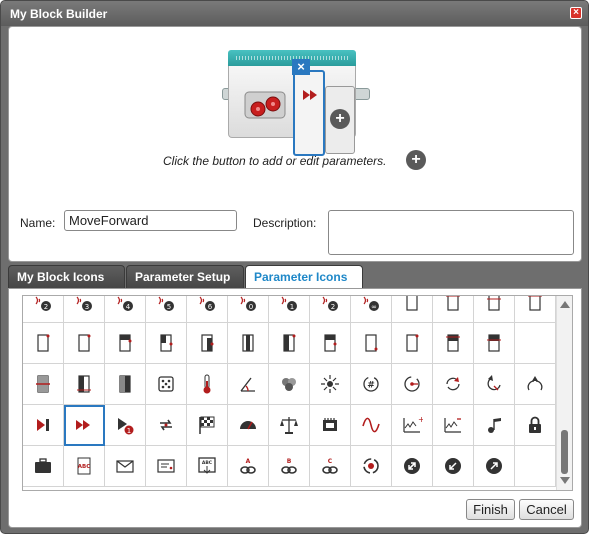 Image resolution: width=589 pixels, height=534 pixels. What do you see at coordinates (546, 509) in the screenshot?
I see `cancel-button: Cancel` at bounding box center [546, 509].